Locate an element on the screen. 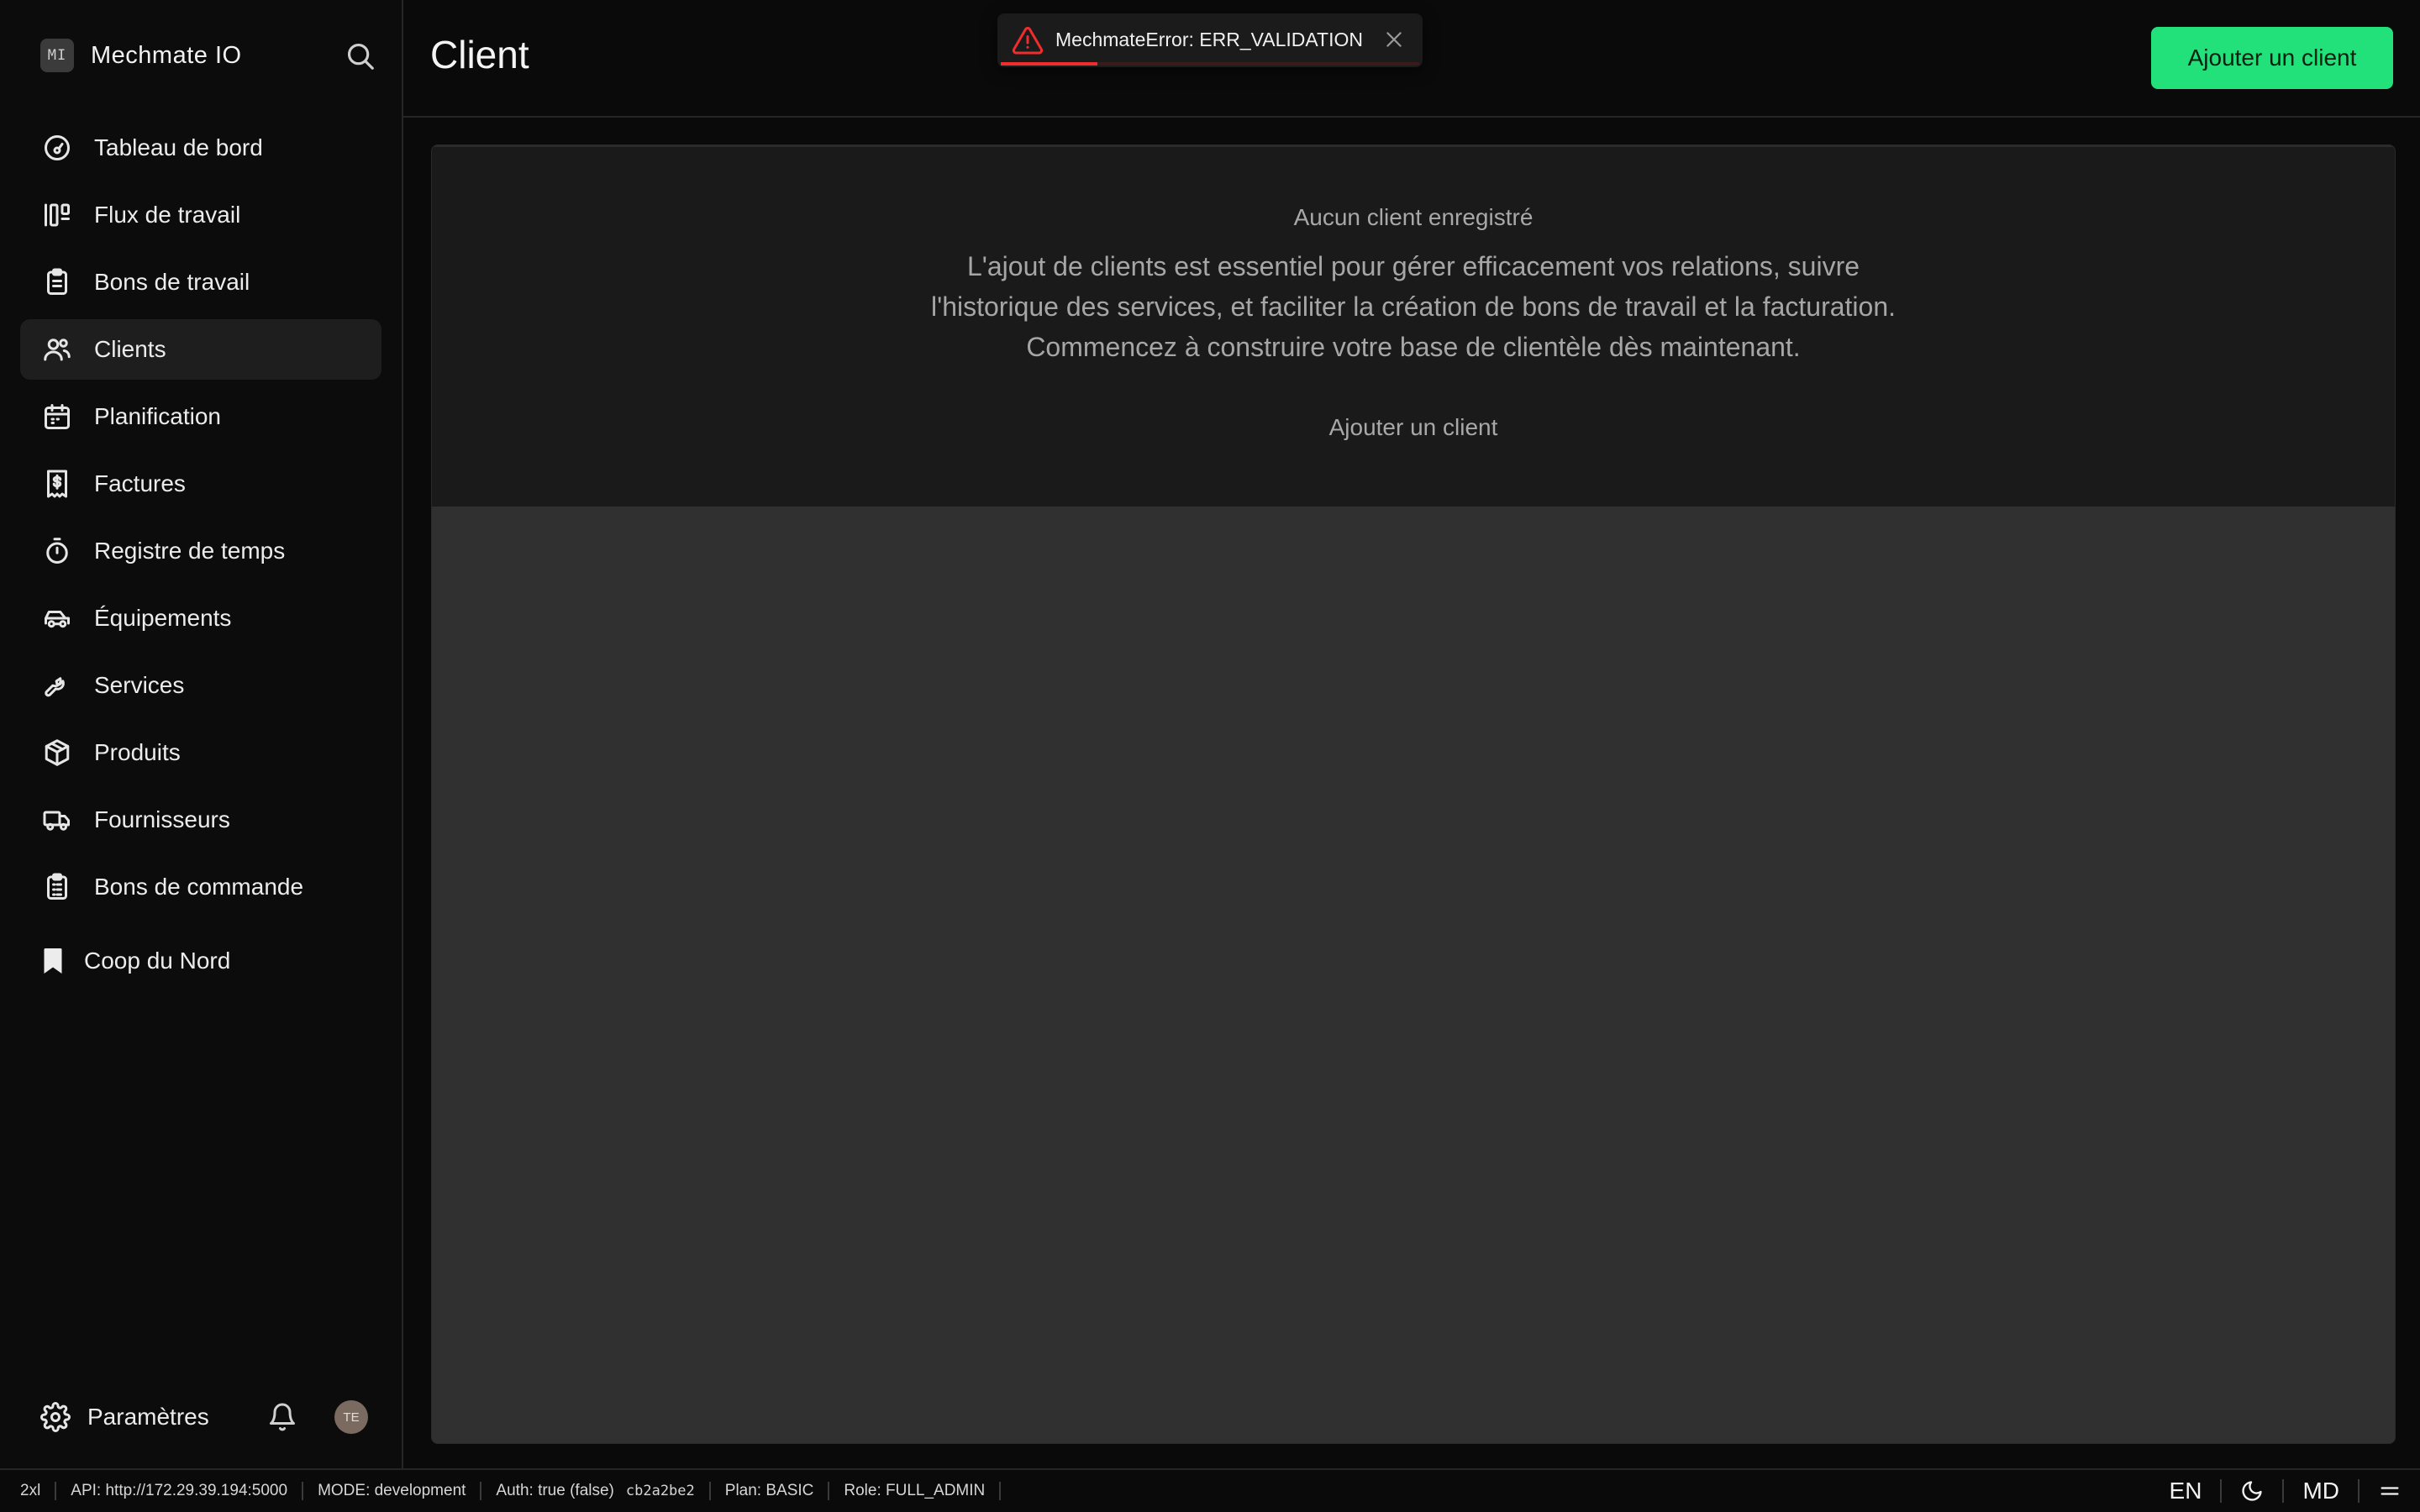 This screenshot has width=2420, height=1512. avatar: TE is located at coordinates (351, 1417).